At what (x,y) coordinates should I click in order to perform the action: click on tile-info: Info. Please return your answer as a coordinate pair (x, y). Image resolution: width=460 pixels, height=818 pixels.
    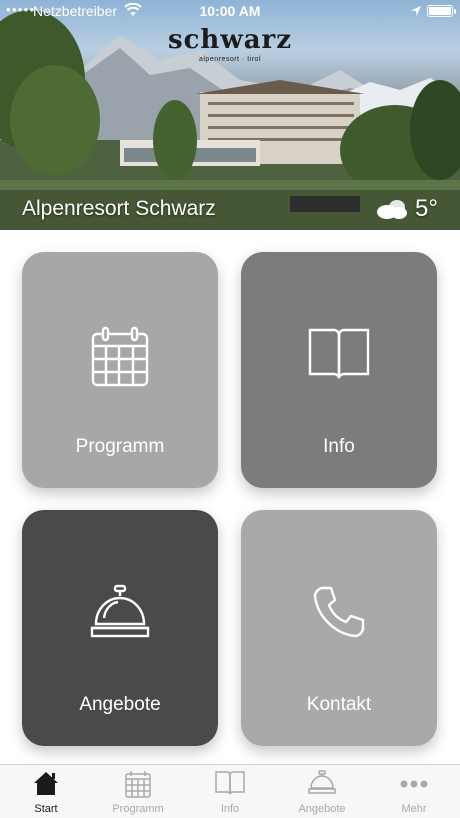
    Looking at the image, I should click on (339, 370).